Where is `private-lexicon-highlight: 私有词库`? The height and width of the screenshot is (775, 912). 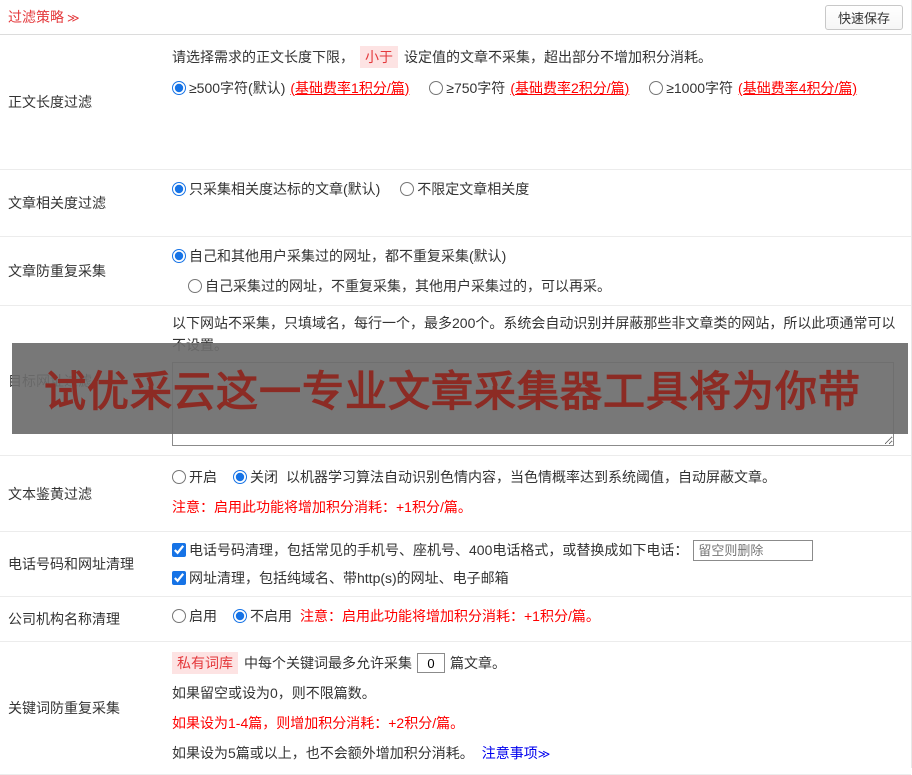
private-lexicon-highlight: 私有词库 is located at coordinates (205, 663).